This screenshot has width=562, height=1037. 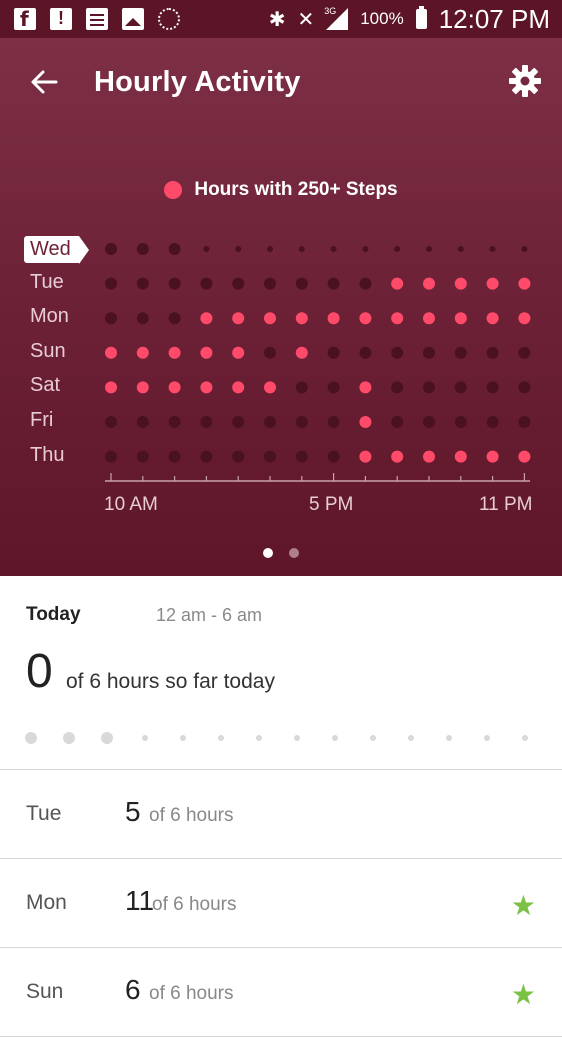 I want to click on today-summary-text: of 6 hours so far today, so click(x=170, y=681).